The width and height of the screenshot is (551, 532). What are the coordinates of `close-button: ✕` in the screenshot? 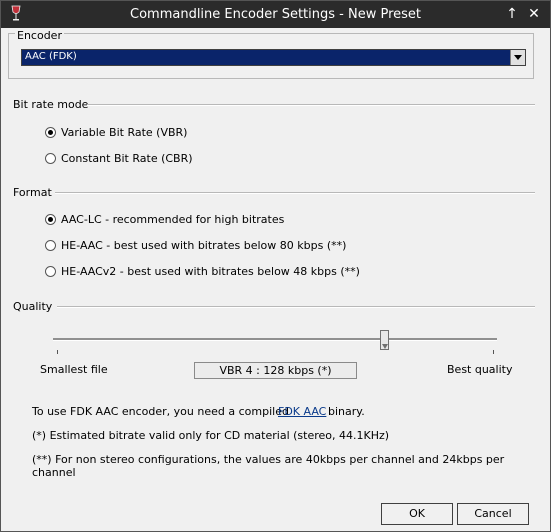 It's located at (534, 14).